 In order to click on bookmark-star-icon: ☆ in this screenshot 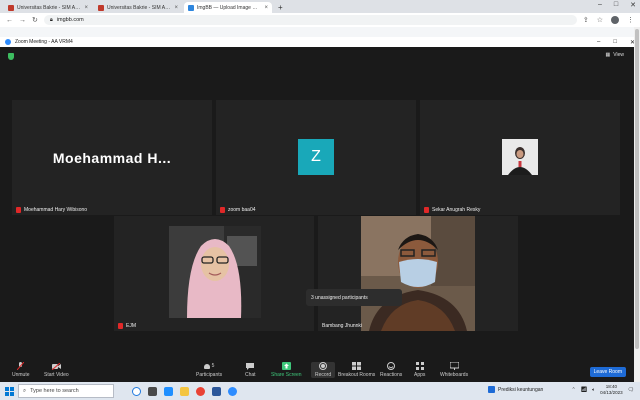, I will do `click(600, 20)`.